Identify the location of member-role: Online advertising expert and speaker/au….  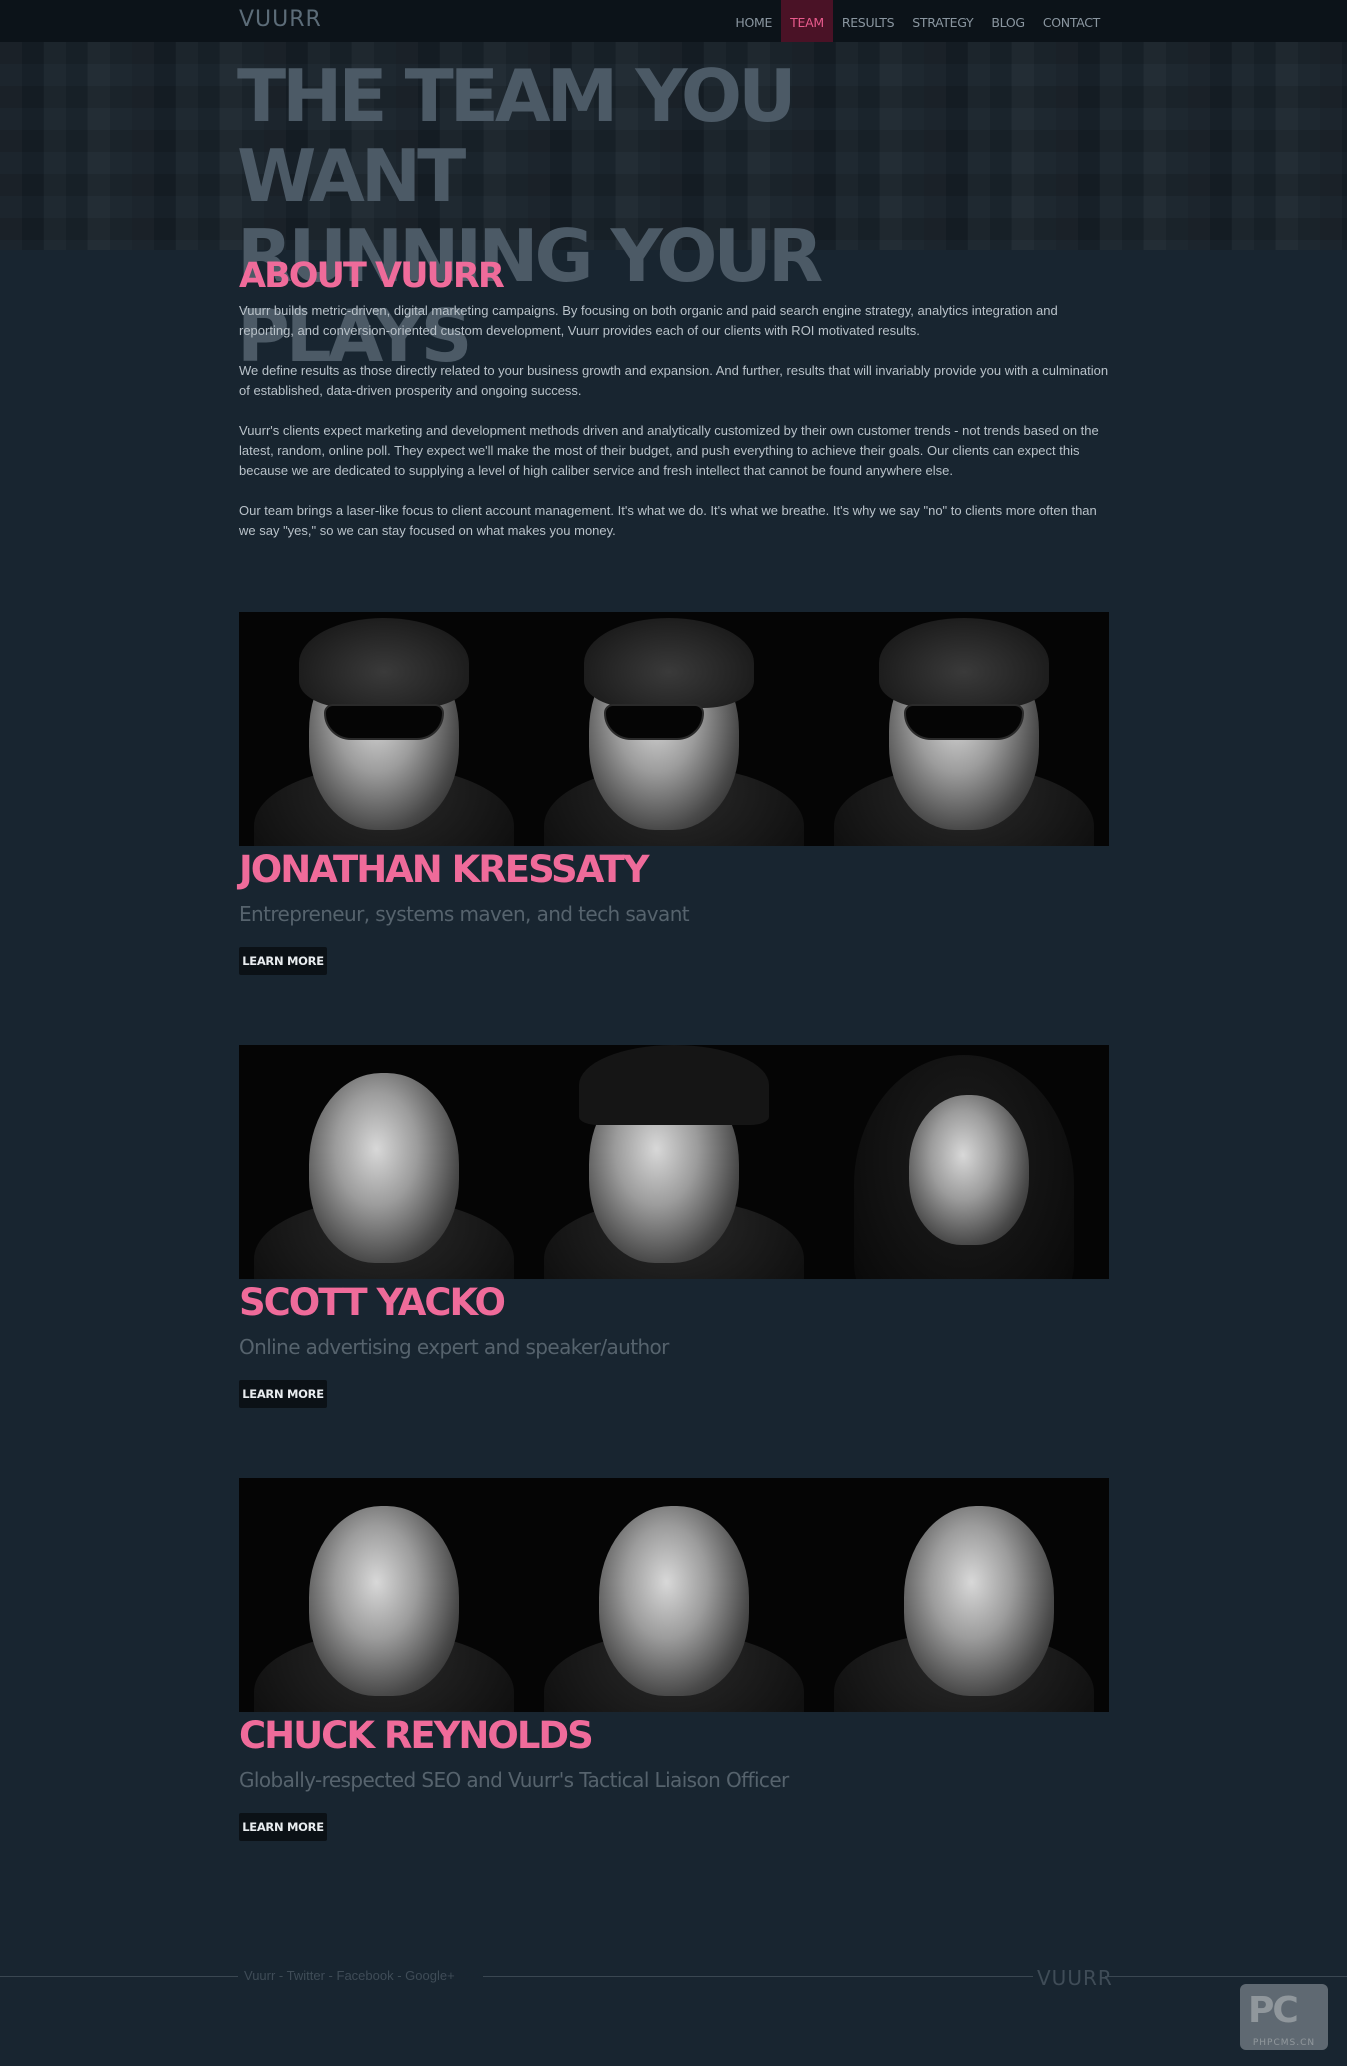
(454, 1347).